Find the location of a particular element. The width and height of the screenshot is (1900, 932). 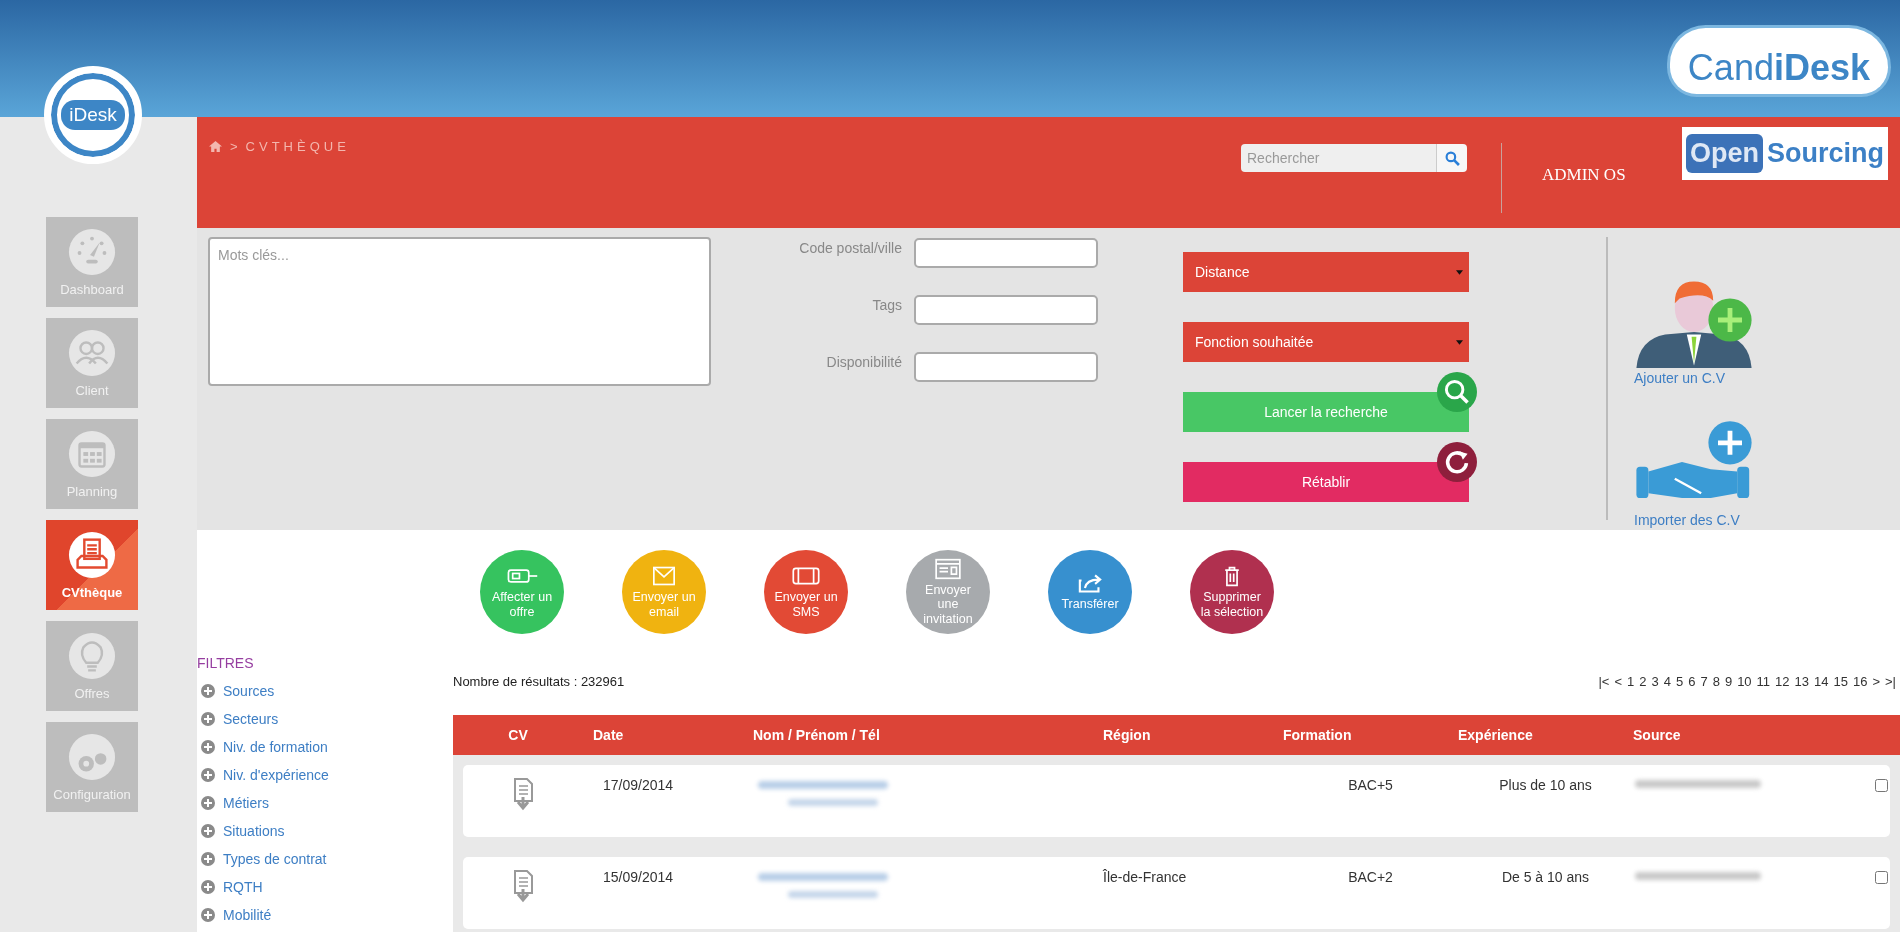

field-label: Disponibilité is located at coordinates (864, 362).